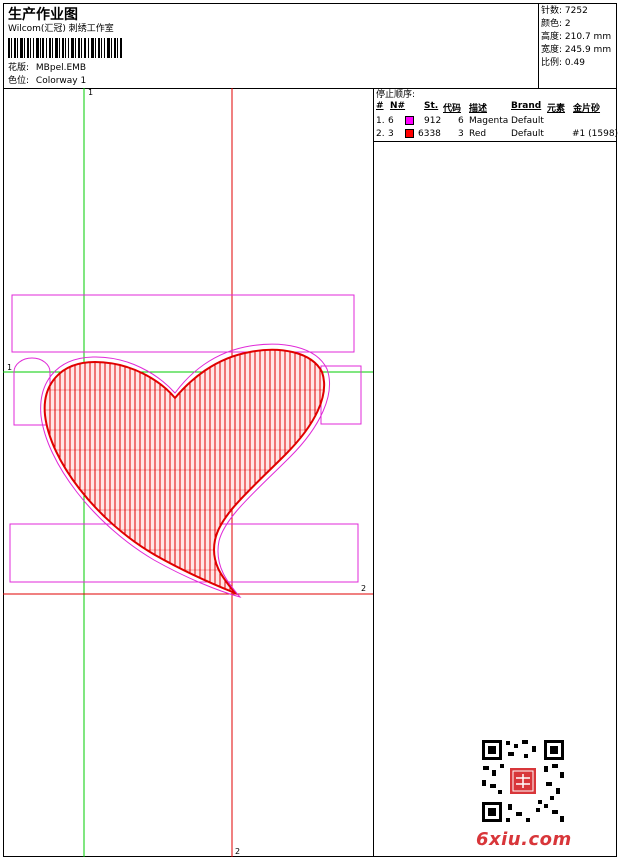  I want to click on hoop-right-clamp, so click(341, 395).